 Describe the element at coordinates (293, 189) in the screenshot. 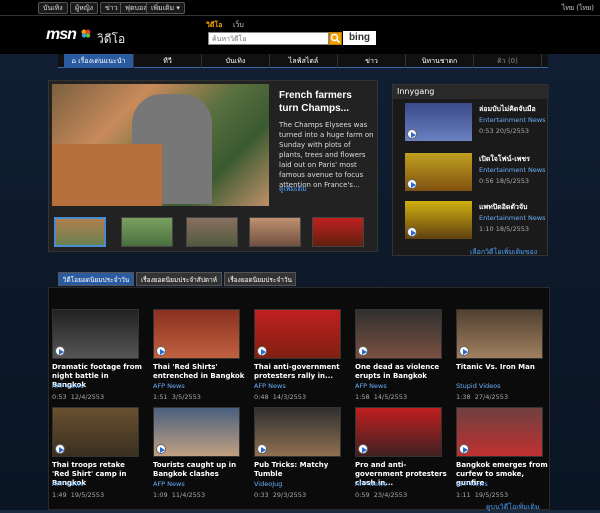

I see `featured-more-link: ดูเพิ่มเติม` at that location.